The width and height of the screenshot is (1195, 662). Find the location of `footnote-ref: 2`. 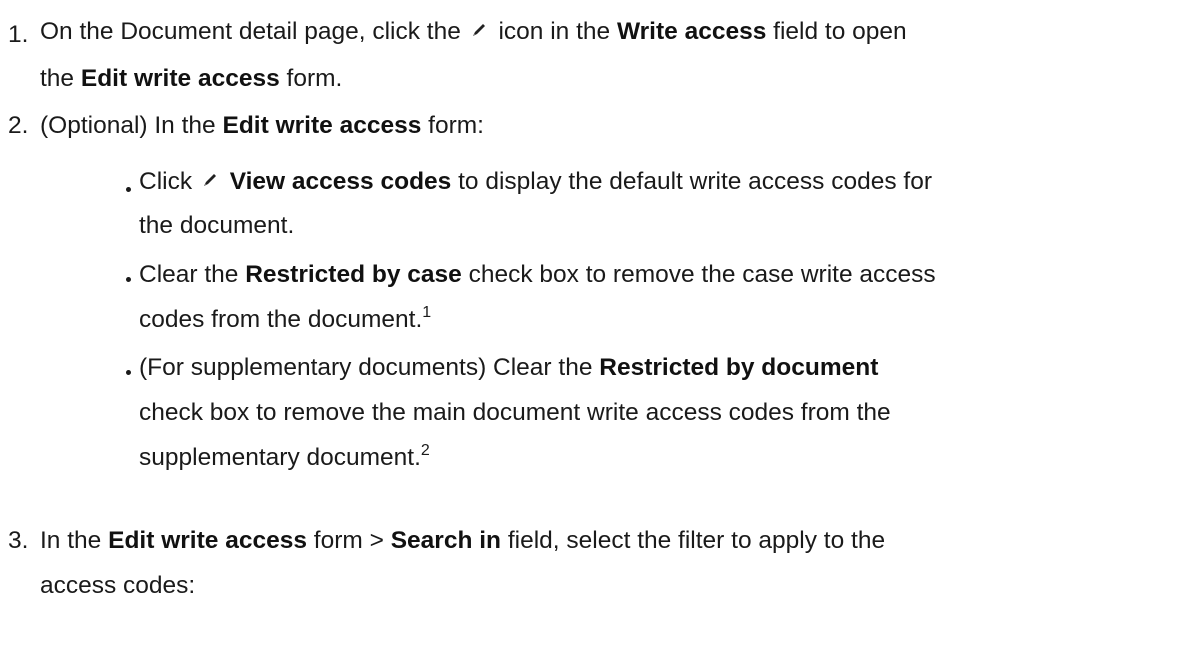

footnote-ref: 2 is located at coordinates (425, 450).